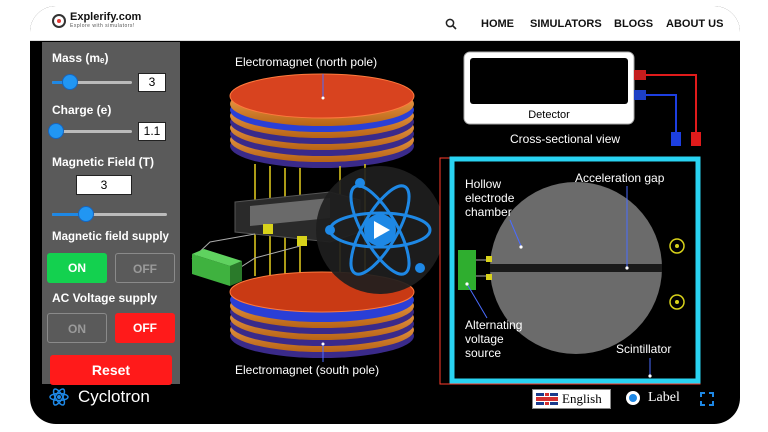 The image size is (768, 432). I want to click on language-selector: English, so click(571, 399).